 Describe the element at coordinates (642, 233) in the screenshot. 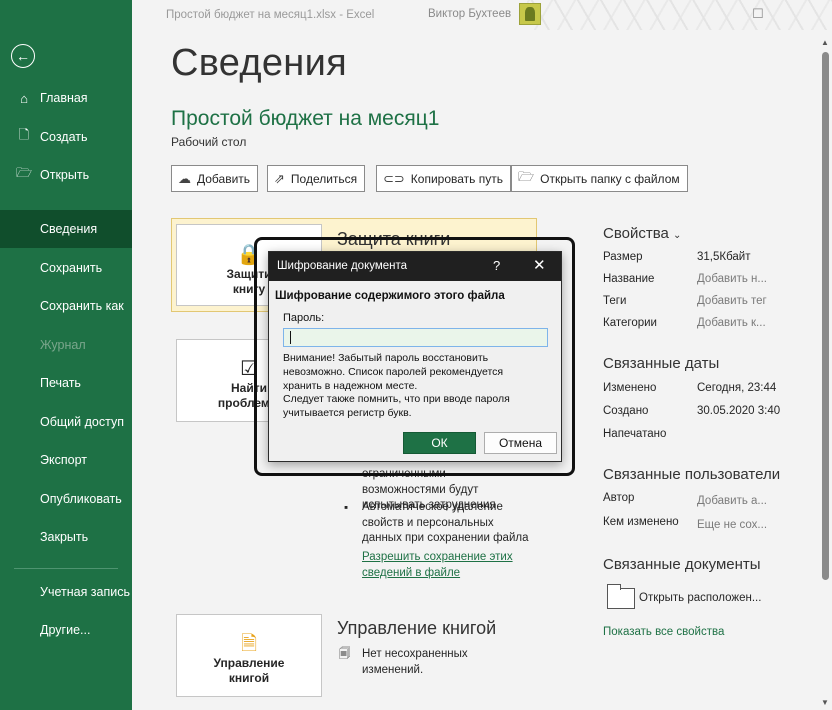

I see `properties-heading: Свойства ⌄` at that location.